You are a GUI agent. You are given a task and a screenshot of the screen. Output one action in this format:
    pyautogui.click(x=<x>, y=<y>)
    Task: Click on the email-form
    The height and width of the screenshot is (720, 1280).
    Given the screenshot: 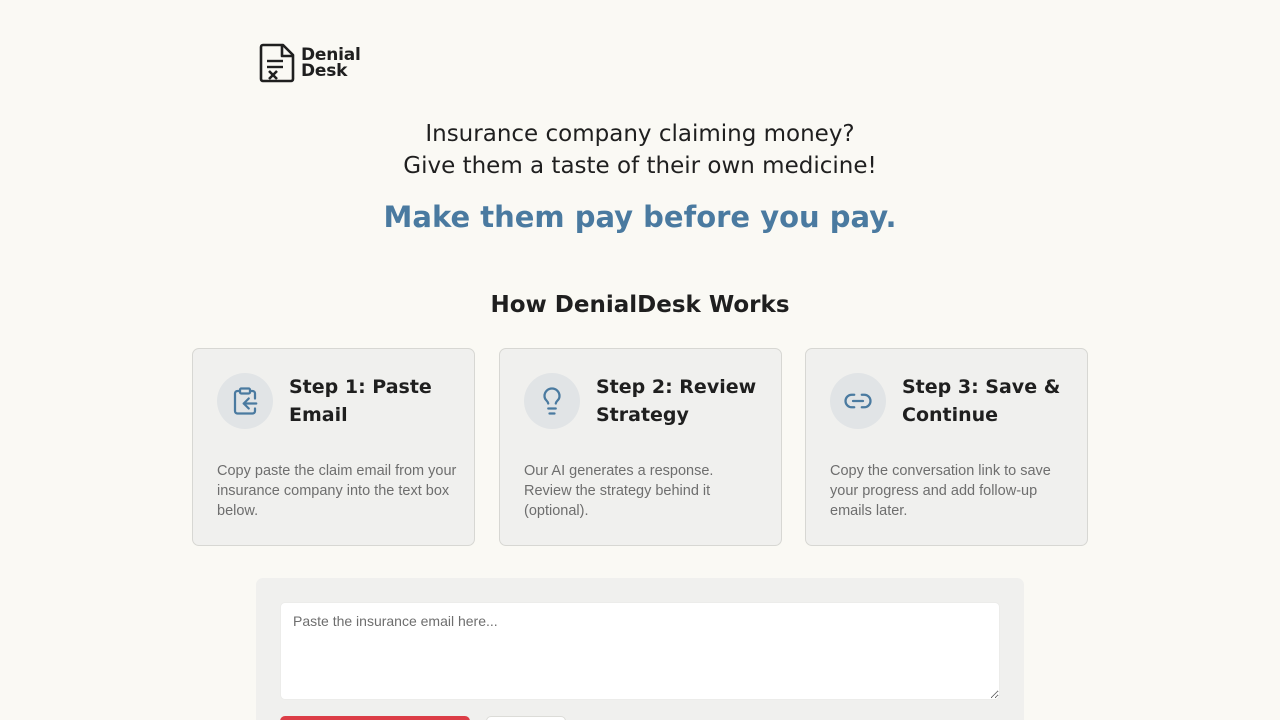 What is the action you would take?
    pyautogui.click(x=640, y=649)
    